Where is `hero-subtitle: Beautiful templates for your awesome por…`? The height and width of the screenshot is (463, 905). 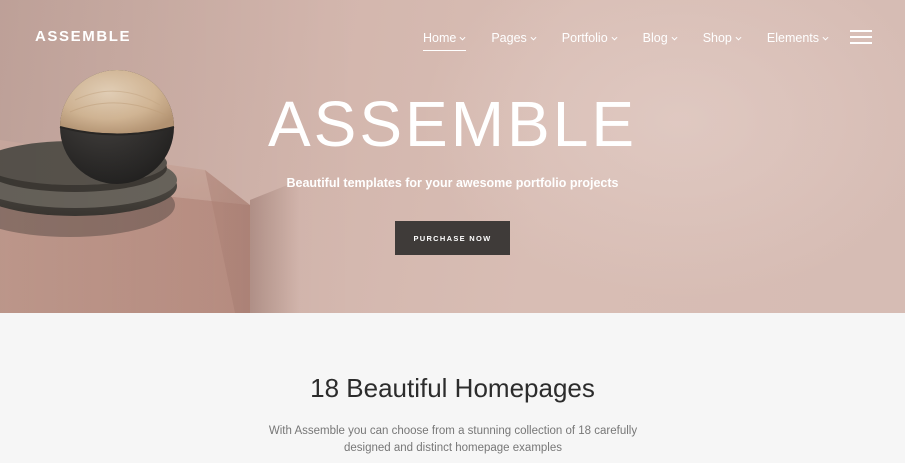 hero-subtitle: Beautiful templates for your awesome por… is located at coordinates (452, 183).